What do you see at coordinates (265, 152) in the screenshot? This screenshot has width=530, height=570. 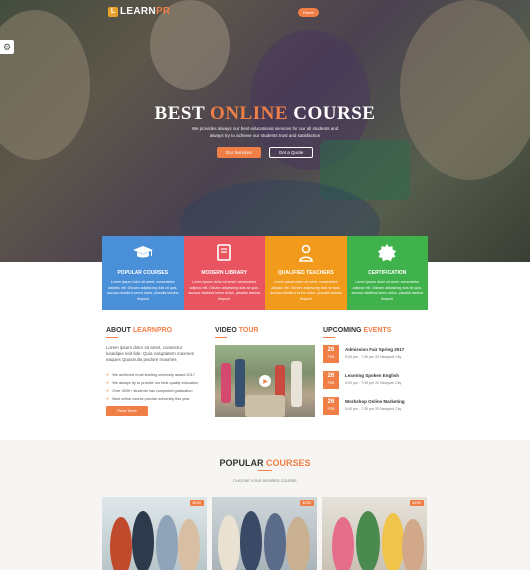 I see `hero-buttons: Our Services Get a Quote` at bounding box center [265, 152].